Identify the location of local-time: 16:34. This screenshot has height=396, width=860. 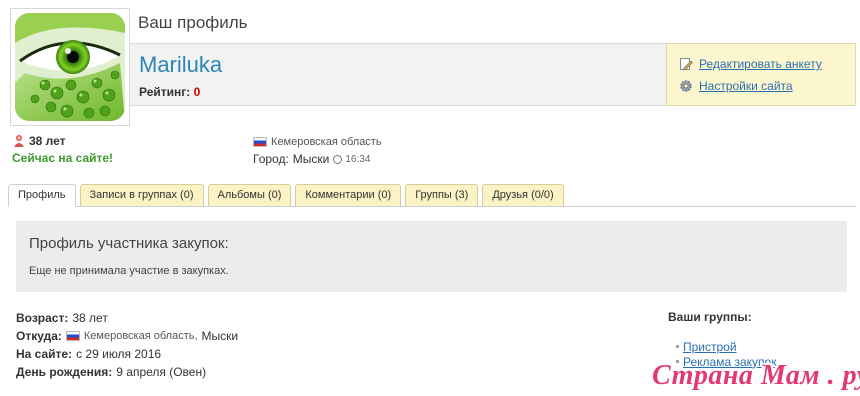
(351, 159).